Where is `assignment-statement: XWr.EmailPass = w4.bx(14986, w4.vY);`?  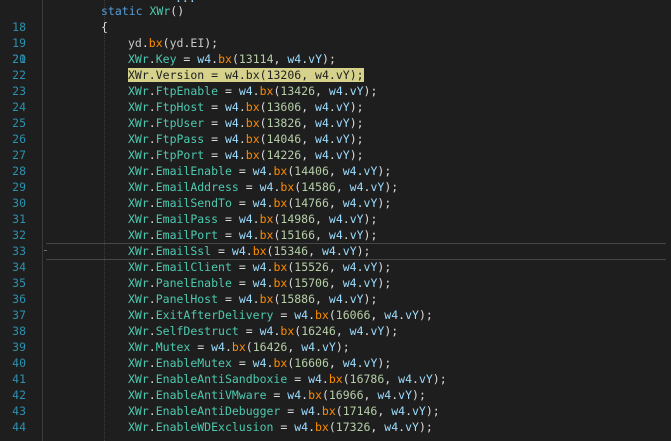
assignment-statement: XWr.EmailPass = w4.bx(14986, w4.vY); is located at coordinates (253, 219).